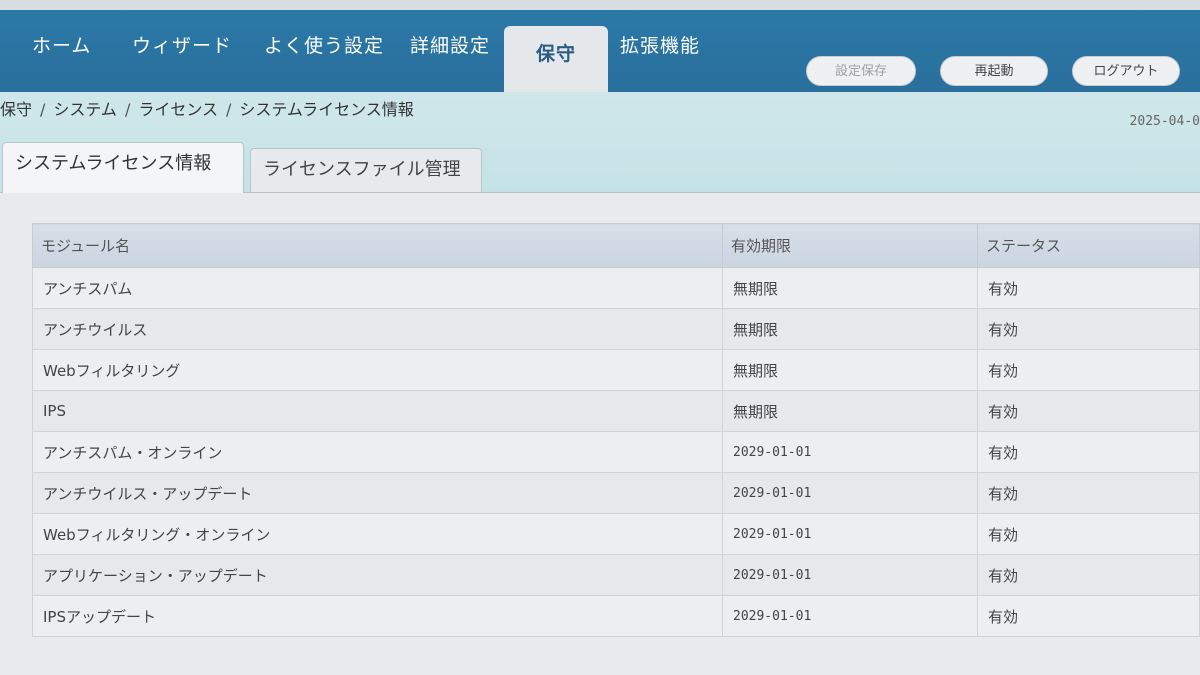  I want to click on window-strip, so click(600, 5).